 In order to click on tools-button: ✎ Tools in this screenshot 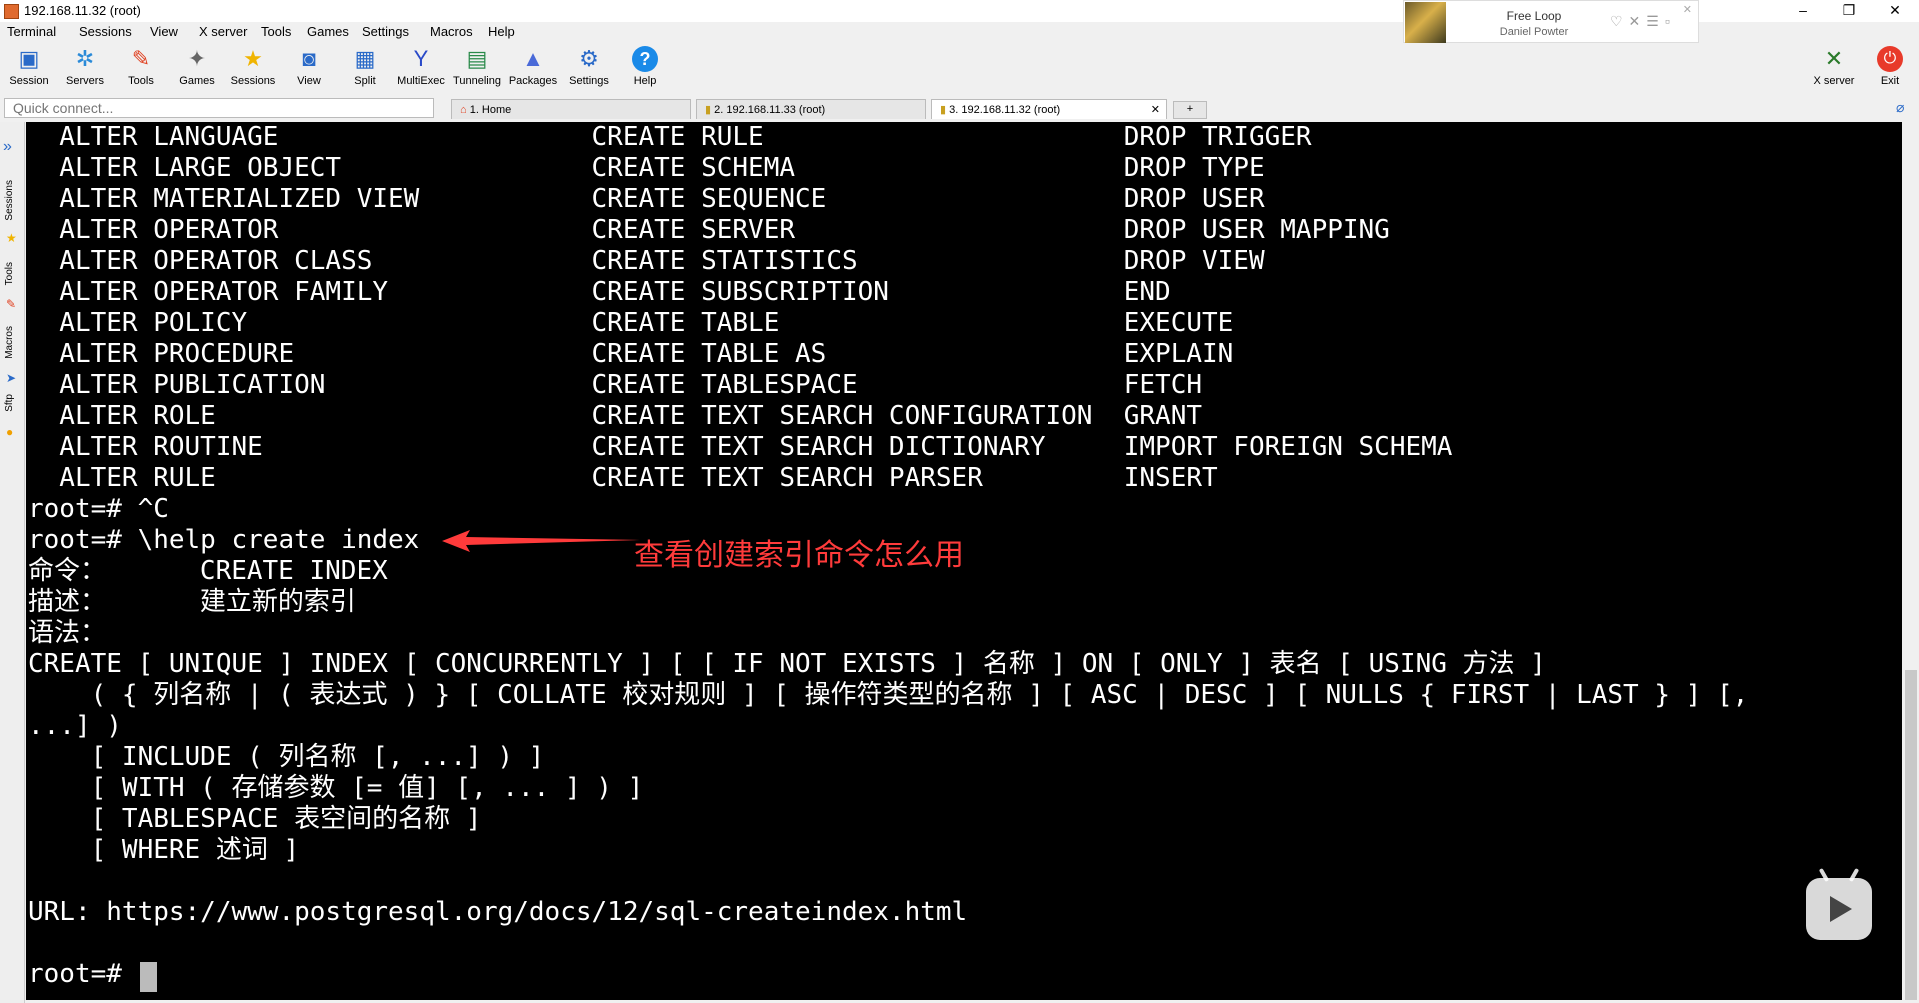, I will do `click(141, 67)`.